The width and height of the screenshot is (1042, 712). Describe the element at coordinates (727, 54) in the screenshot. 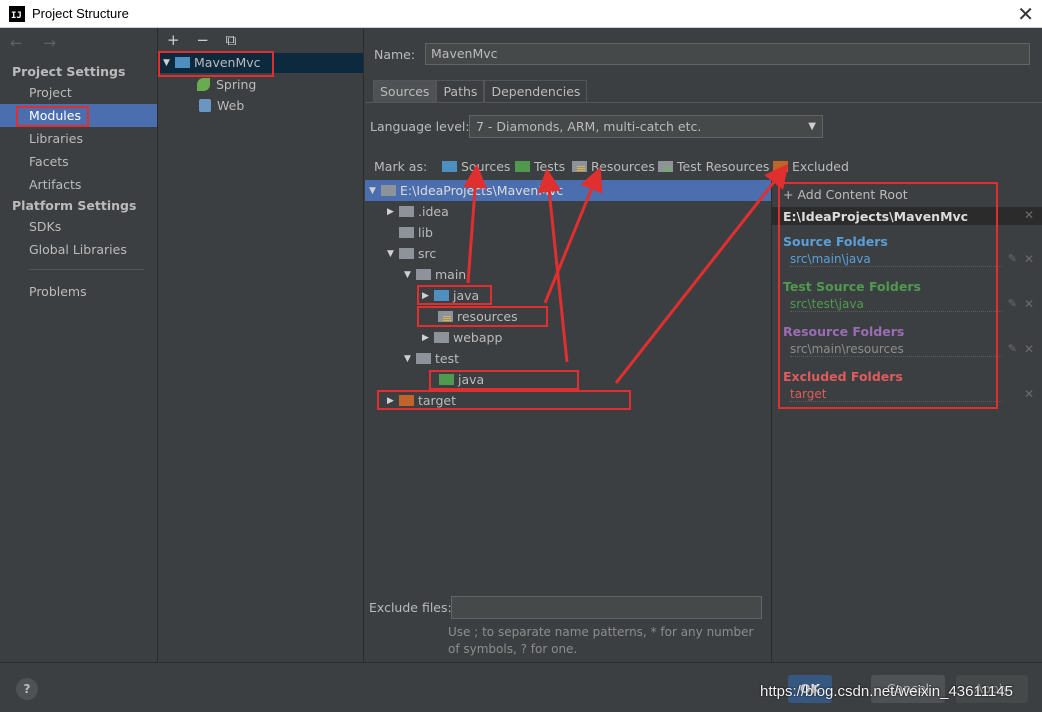

I see `module-name-input: MavenMvc` at that location.